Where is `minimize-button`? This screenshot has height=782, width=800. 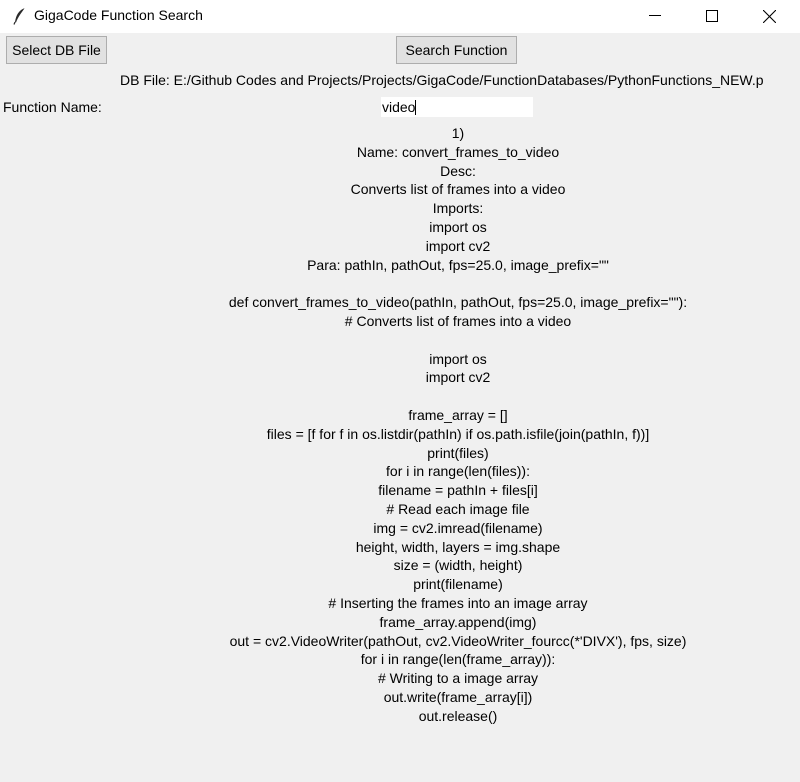
minimize-button is located at coordinates (655, 16).